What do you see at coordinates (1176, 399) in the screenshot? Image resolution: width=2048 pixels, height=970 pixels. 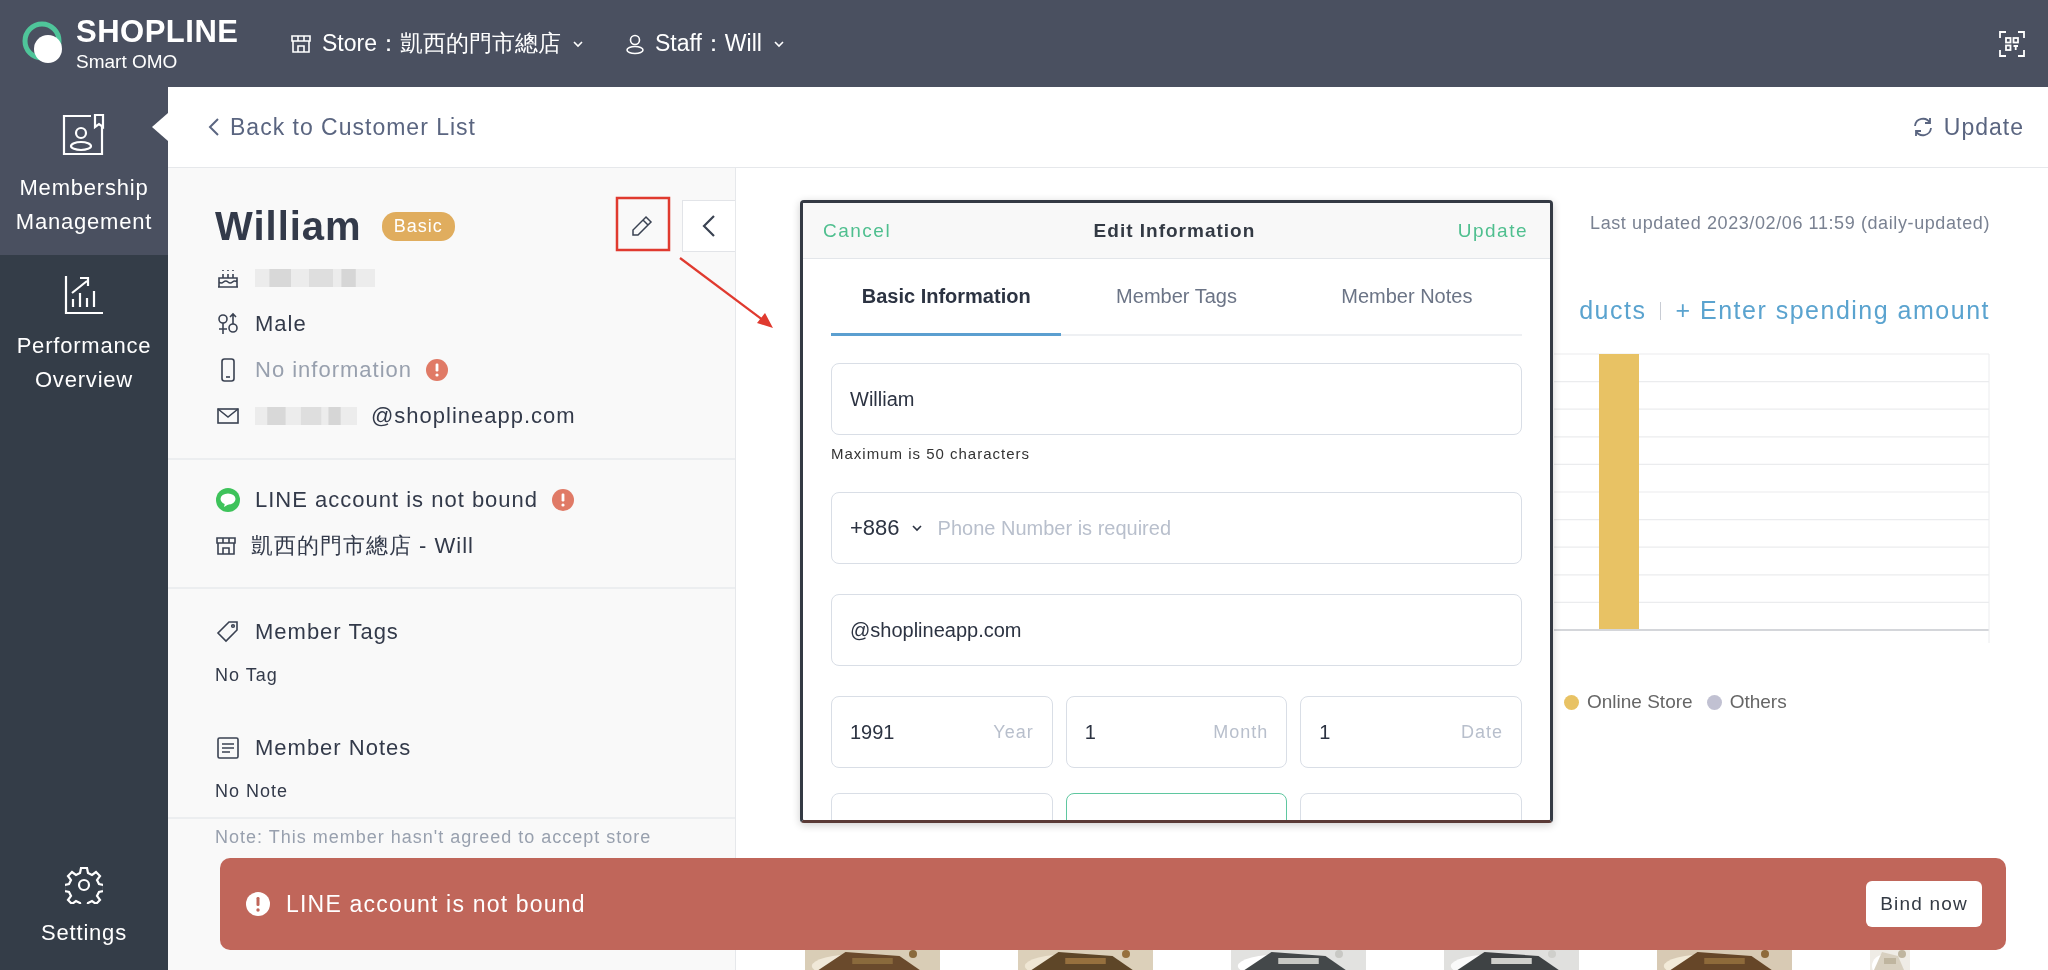 I see `name-field: William` at bounding box center [1176, 399].